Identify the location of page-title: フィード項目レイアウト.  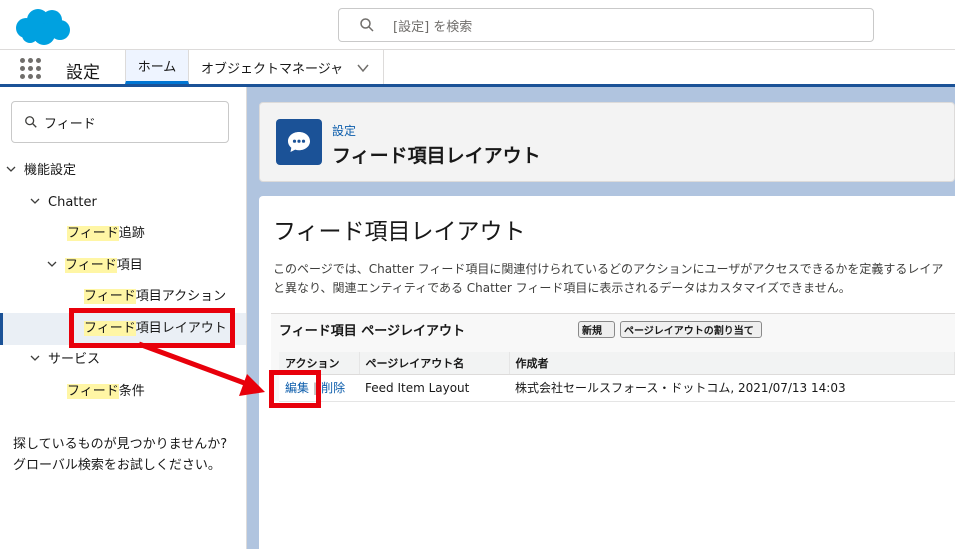
(436, 156).